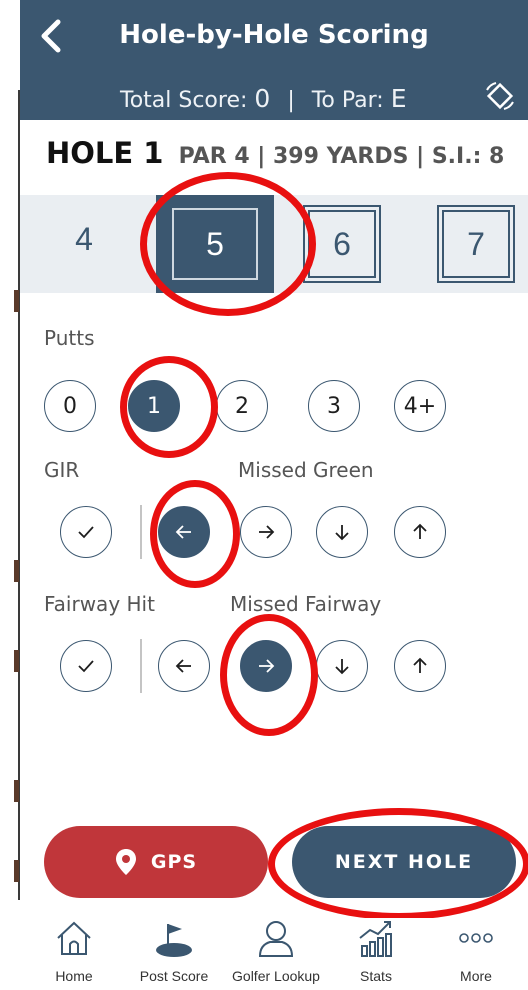 The width and height of the screenshot is (528, 990). What do you see at coordinates (404, 862) in the screenshot?
I see `next-hole-button: NEXT HOLE` at bounding box center [404, 862].